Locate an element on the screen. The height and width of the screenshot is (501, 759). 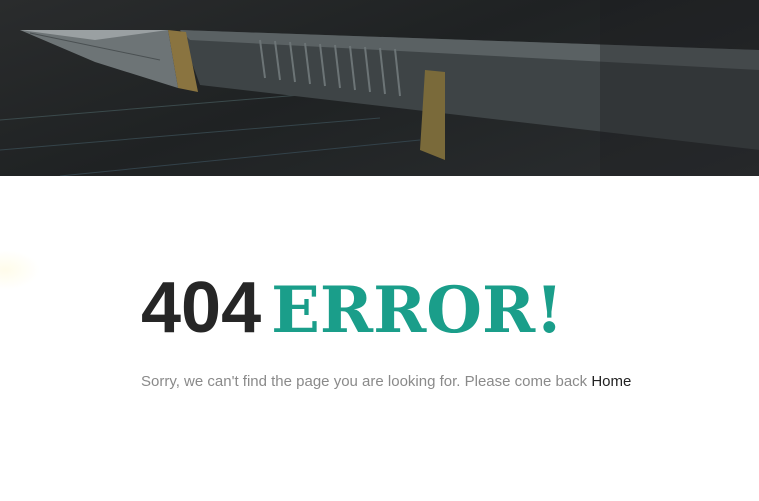
light-glare is located at coordinates (20, 270).